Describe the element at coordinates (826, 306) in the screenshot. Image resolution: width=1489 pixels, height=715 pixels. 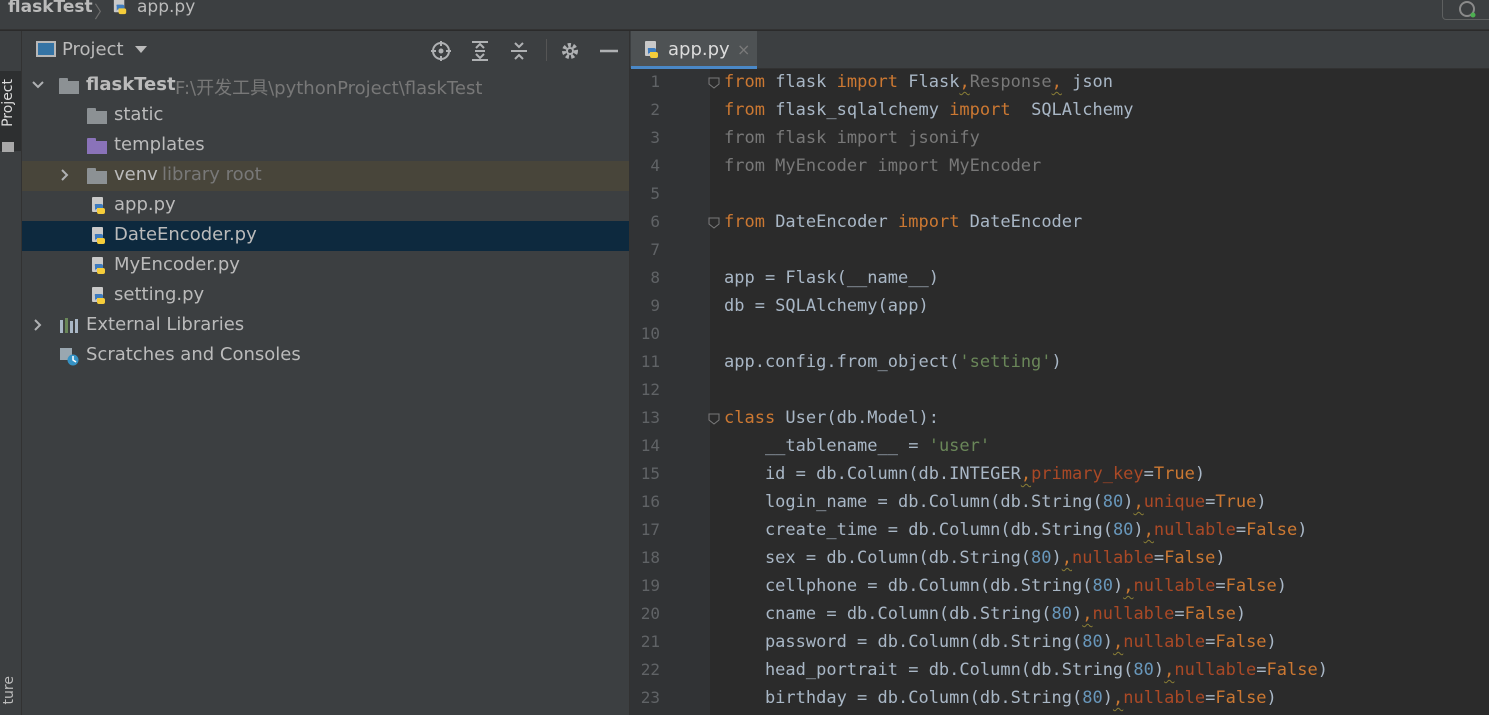
I see `code-text: db = SQLAlchemy(app)` at that location.